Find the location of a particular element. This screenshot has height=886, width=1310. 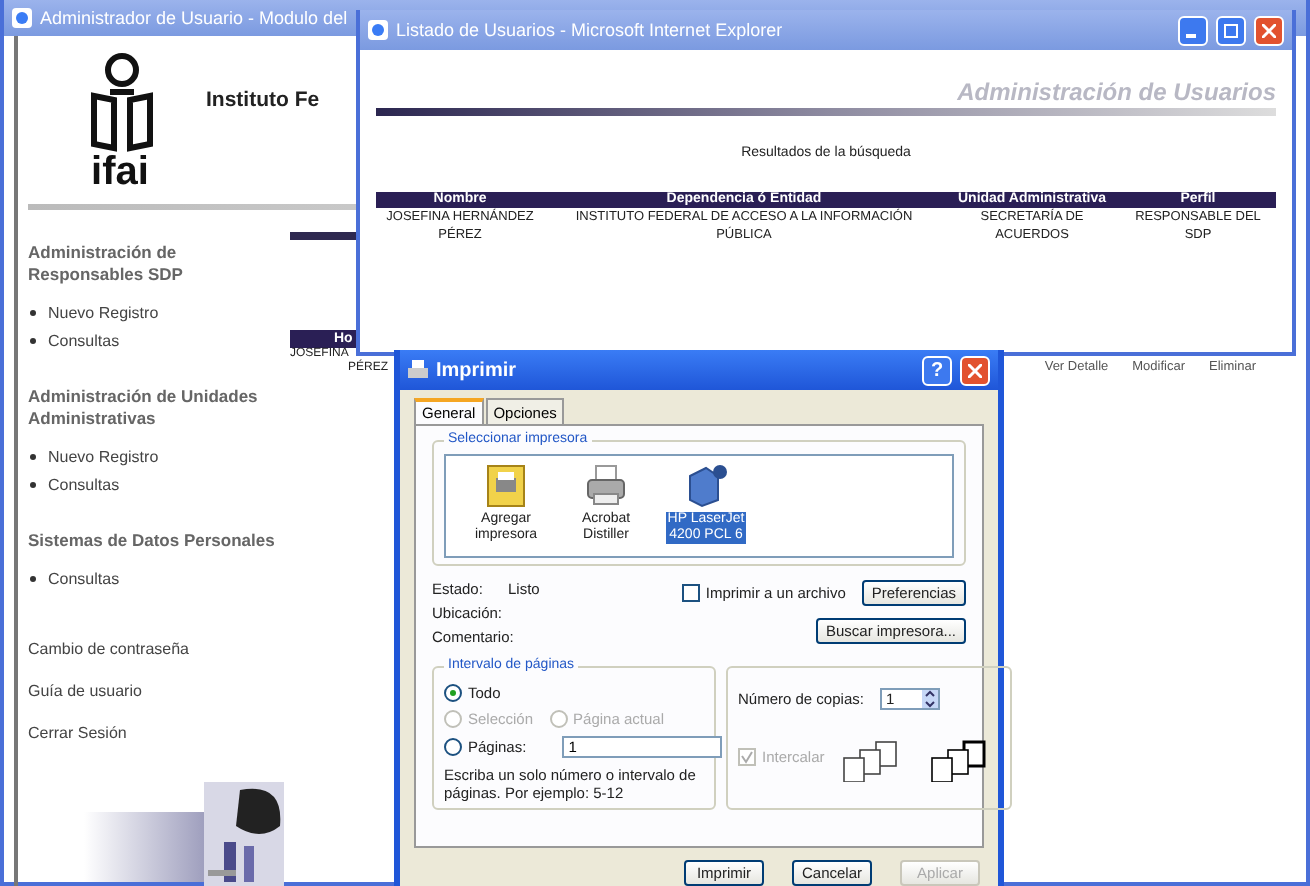

help-button: ? is located at coordinates (937, 370).